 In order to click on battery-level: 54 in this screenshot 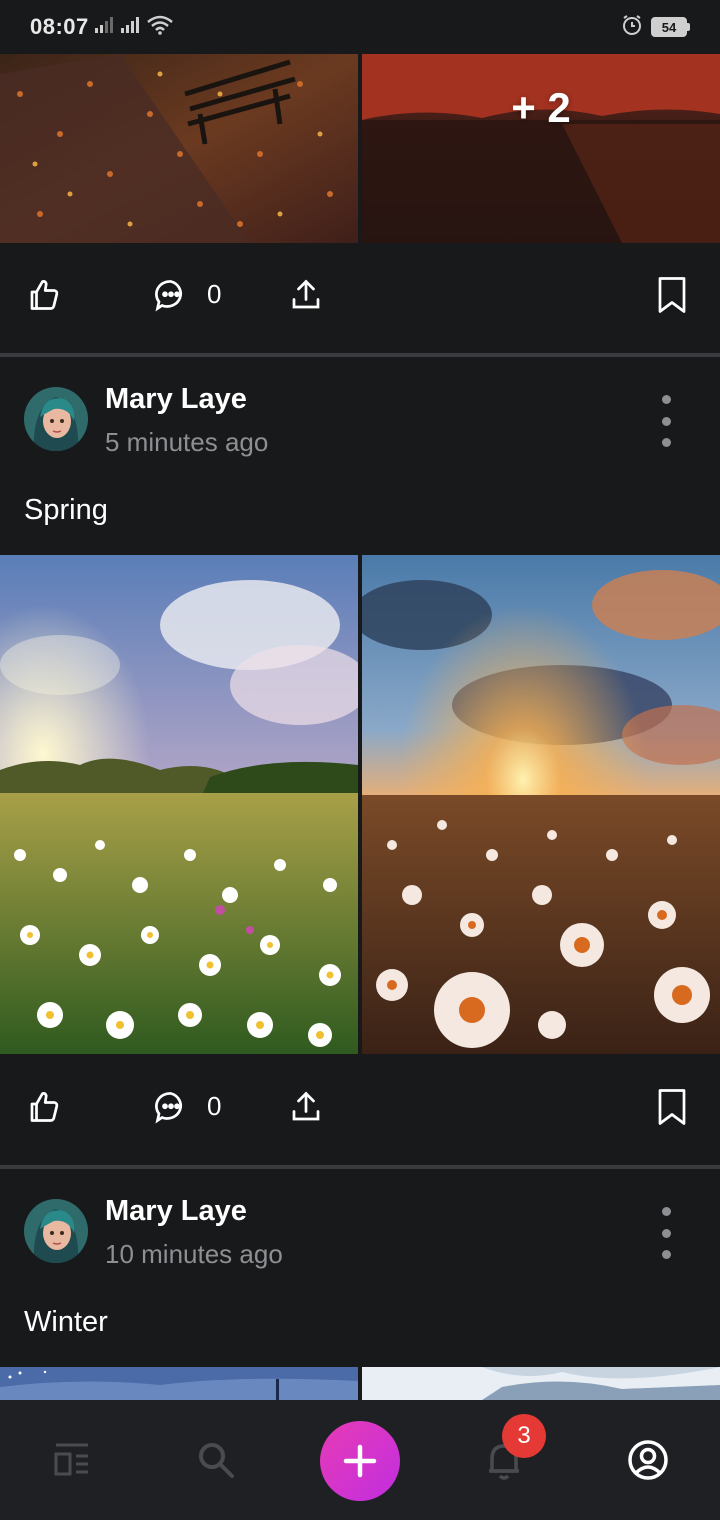, I will do `click(669, 27)`.